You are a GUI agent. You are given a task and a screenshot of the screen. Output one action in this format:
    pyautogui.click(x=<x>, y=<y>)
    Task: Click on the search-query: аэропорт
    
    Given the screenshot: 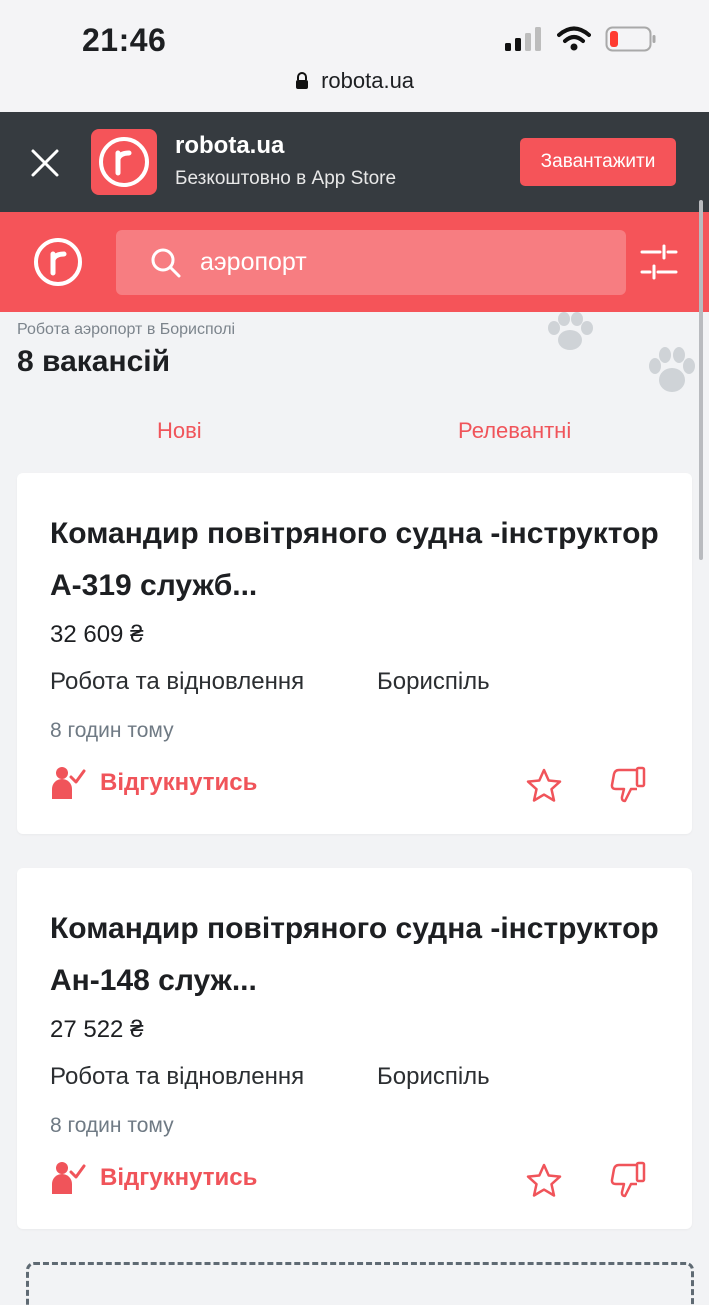 What is the action you would take?
    pyautogui.click(x=253, y=262)
    